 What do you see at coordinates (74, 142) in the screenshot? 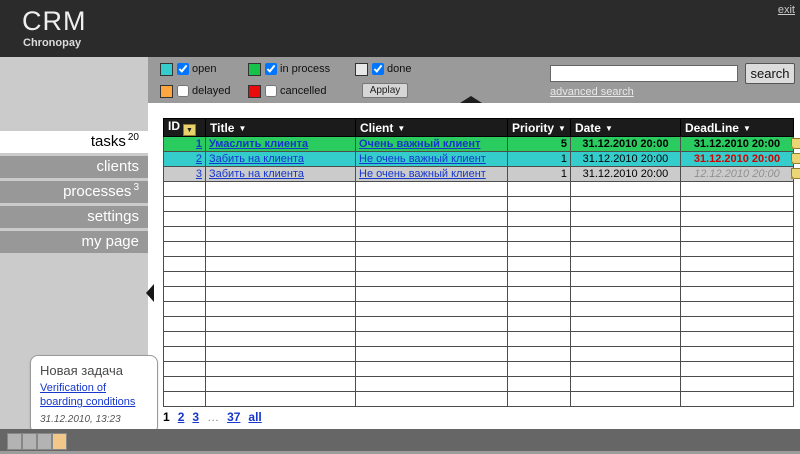
I see `sidebar-item-tasks: tasks 20` at bounding box center [74, 142].